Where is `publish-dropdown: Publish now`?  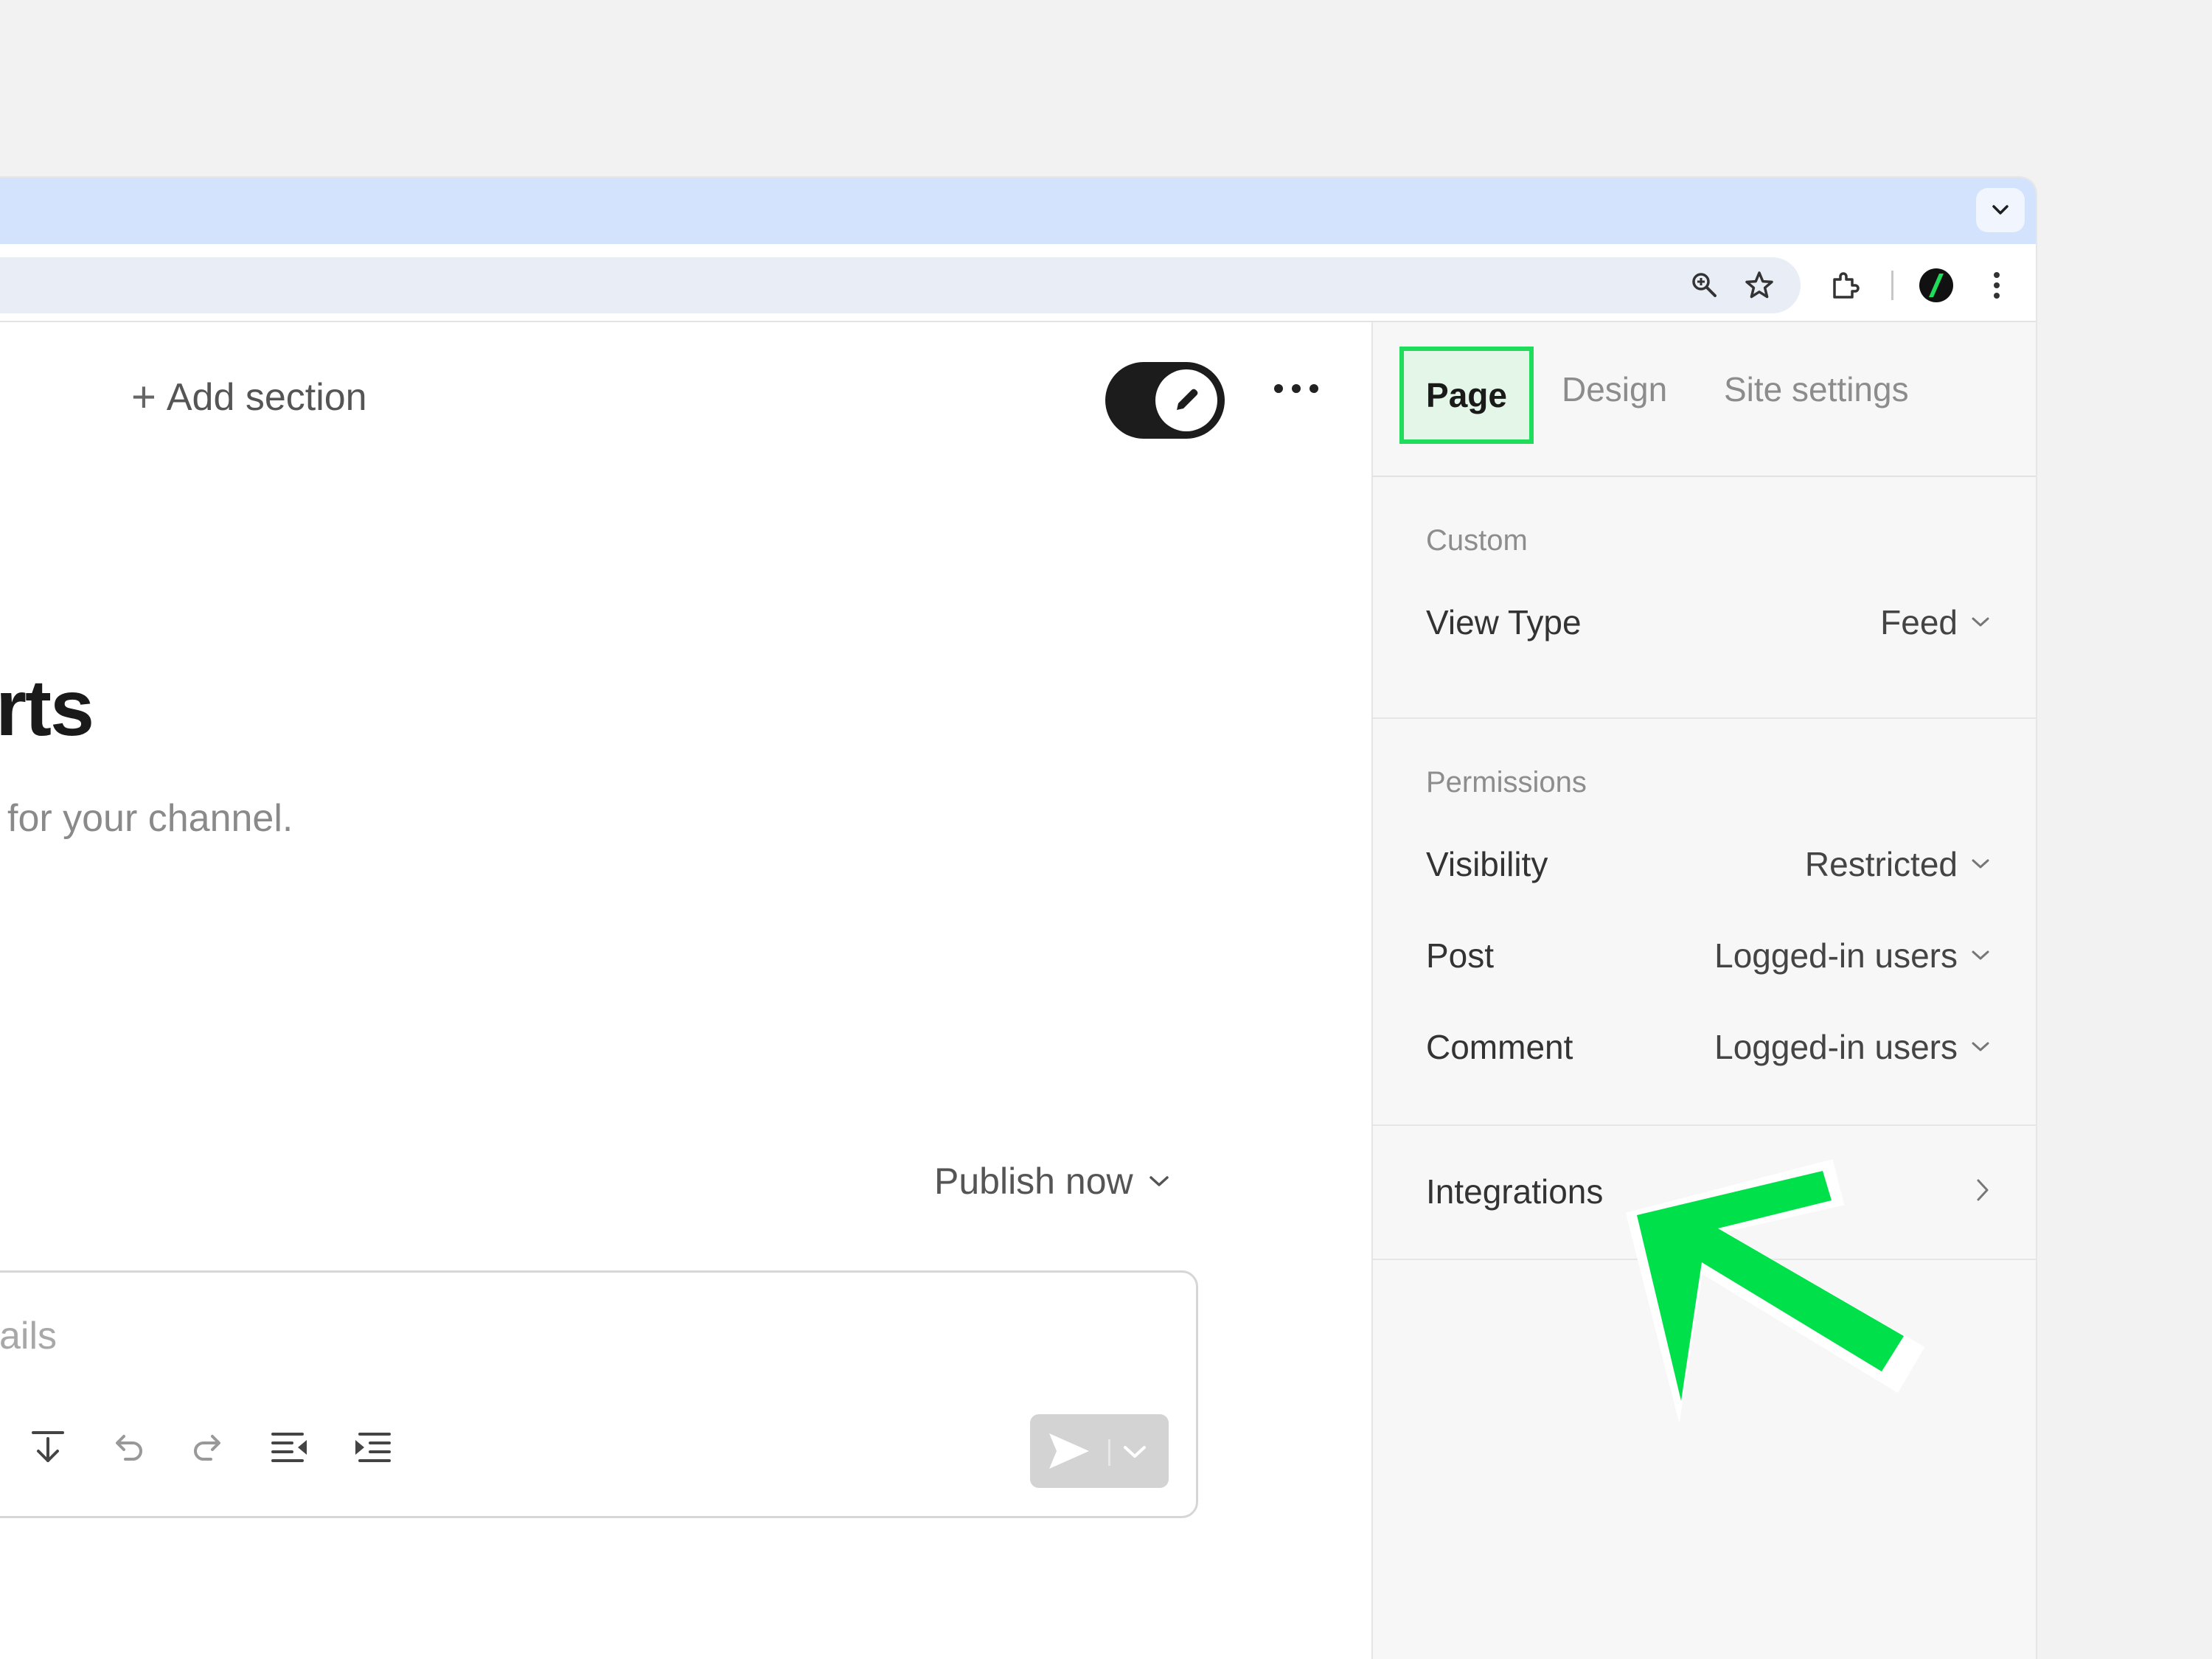 publish-dropdown: Publish now is located at coordinates (1052, 1181).